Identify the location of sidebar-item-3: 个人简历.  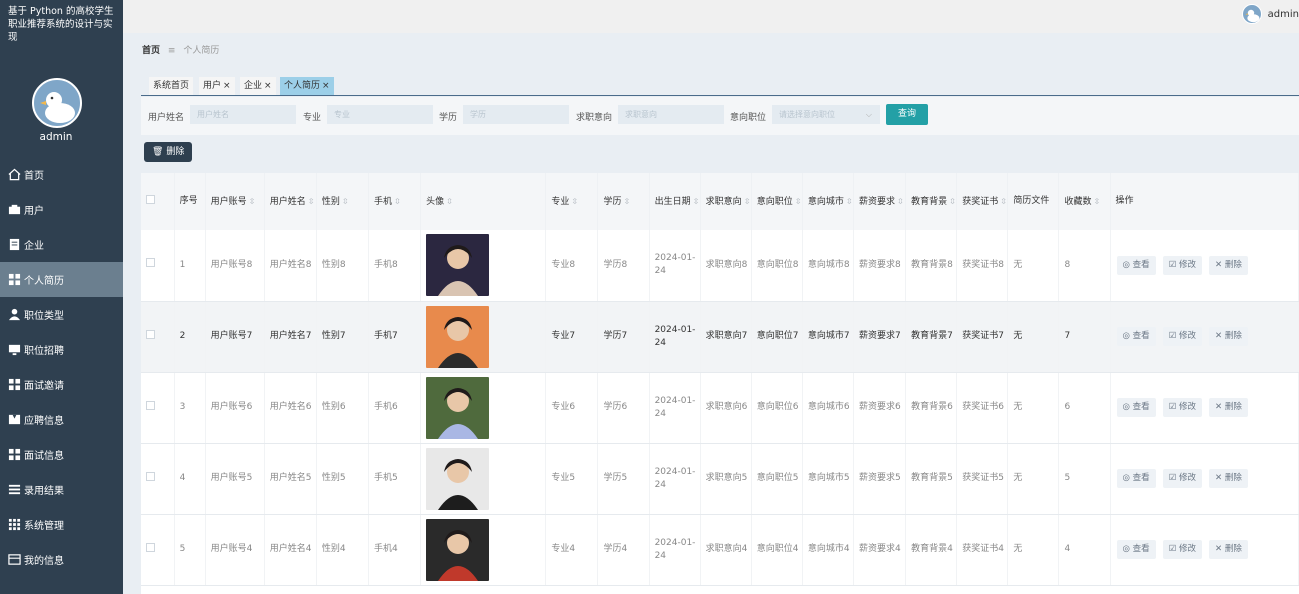
(61, 279).